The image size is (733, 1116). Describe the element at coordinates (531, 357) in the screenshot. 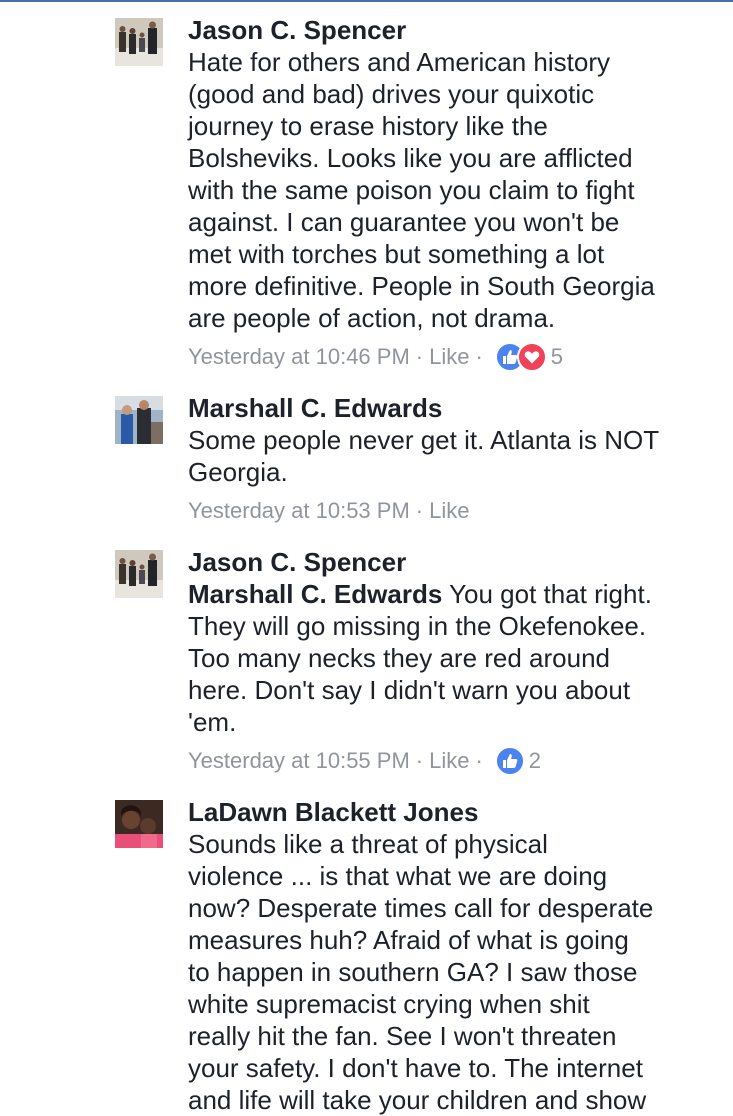

I see `heart-icon` at that location.